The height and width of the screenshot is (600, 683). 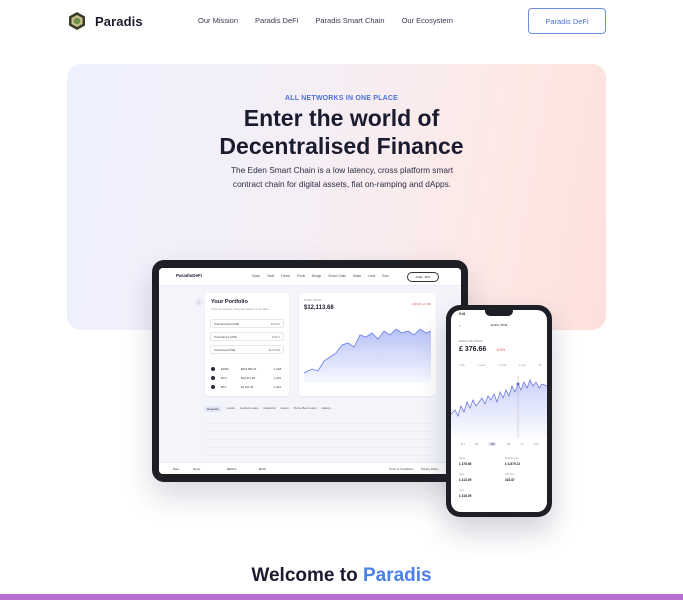 What do you see at coordinates (249, 369) in the screenshot?
I see `tablet-asset-value: $213,982.21` at bounding box center [249, 369].